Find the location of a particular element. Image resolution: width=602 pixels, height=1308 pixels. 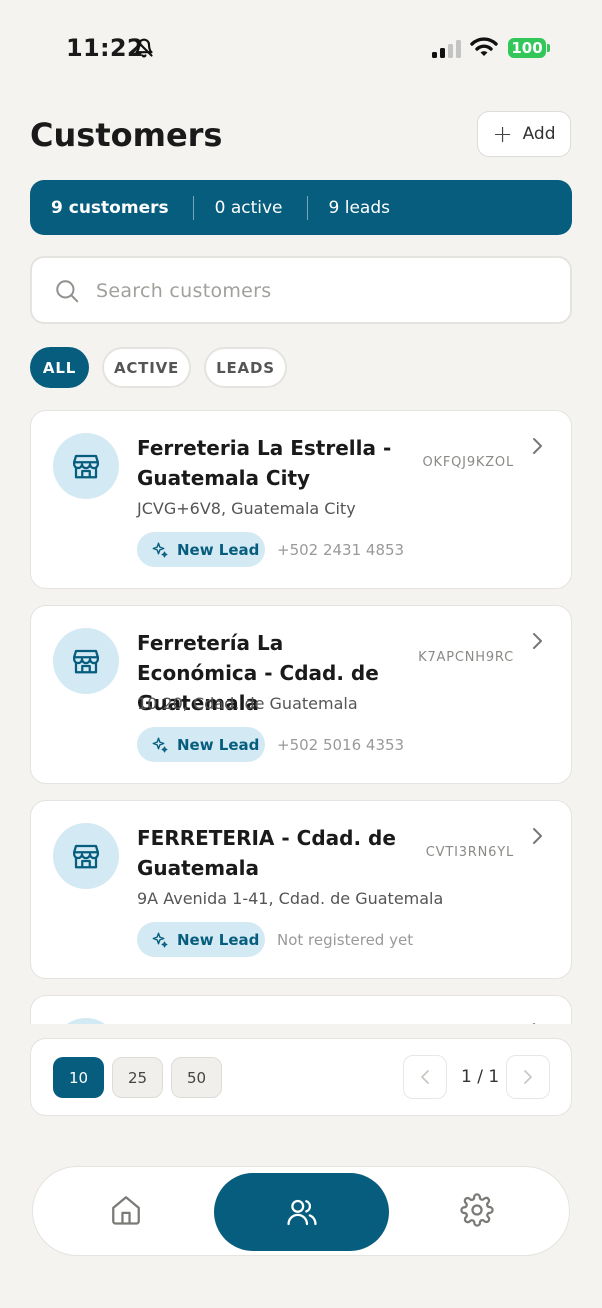

prev-page-button is located at coordinates (425, 1077).